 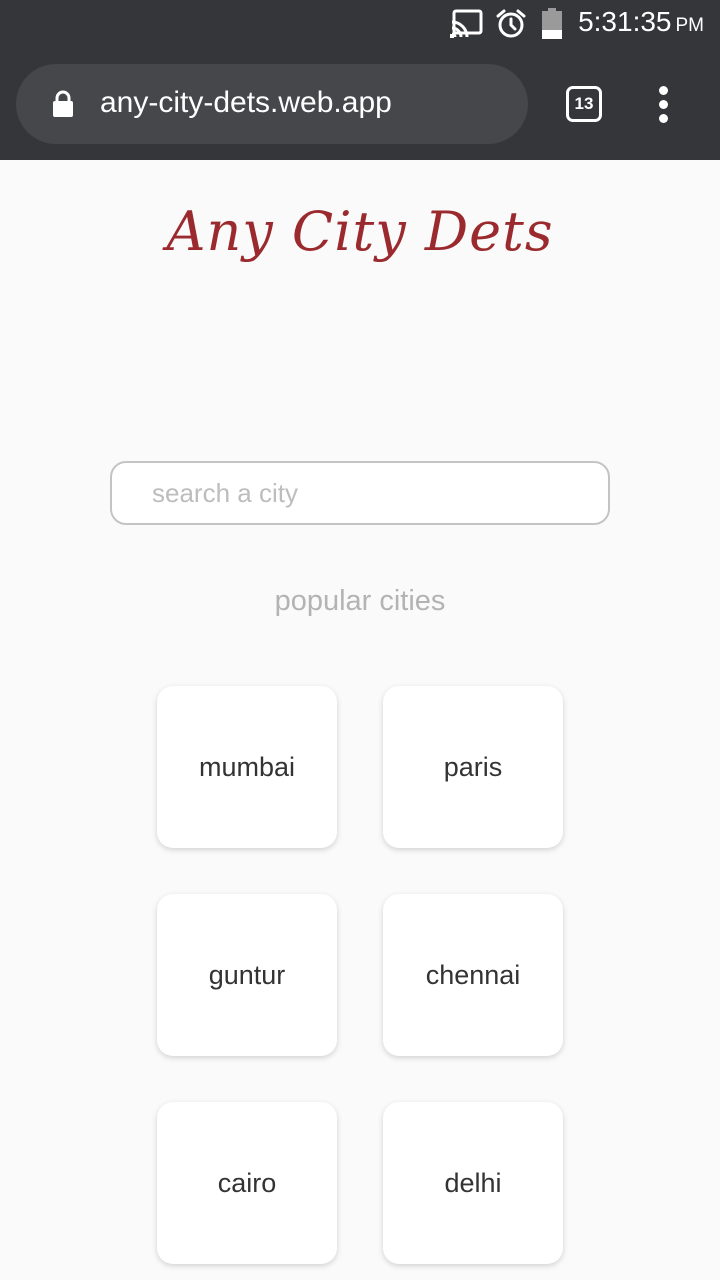 What do you see at coordinates (247, 767) in the screenshot?
I see `city-card-mumbai: mumbai` at bounding box center [247, 767].